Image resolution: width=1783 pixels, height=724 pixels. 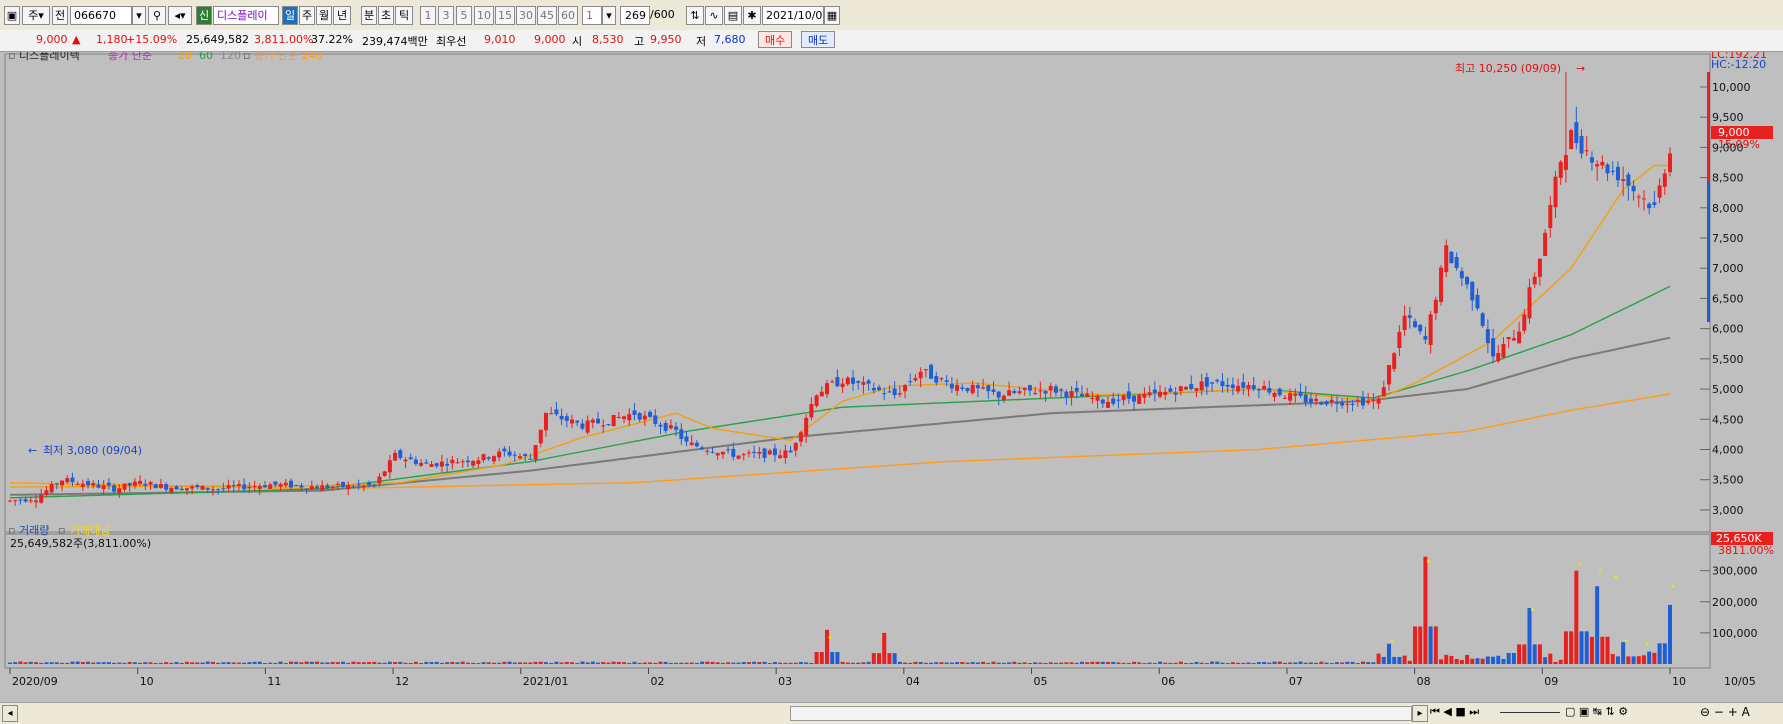 I want to click on scroll-right-icon: ▸, so click(x=1420, y=713).